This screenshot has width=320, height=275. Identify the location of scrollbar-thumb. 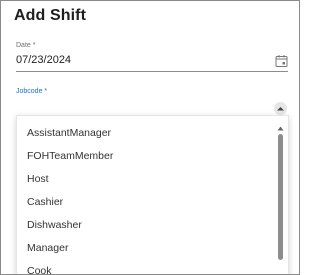
(280, 197).